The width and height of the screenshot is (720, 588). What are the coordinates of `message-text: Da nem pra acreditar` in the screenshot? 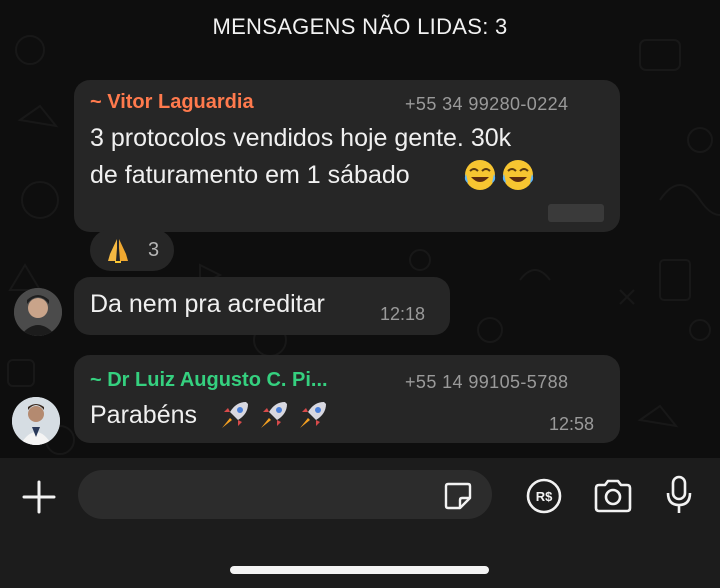 It's located at (207, 304).